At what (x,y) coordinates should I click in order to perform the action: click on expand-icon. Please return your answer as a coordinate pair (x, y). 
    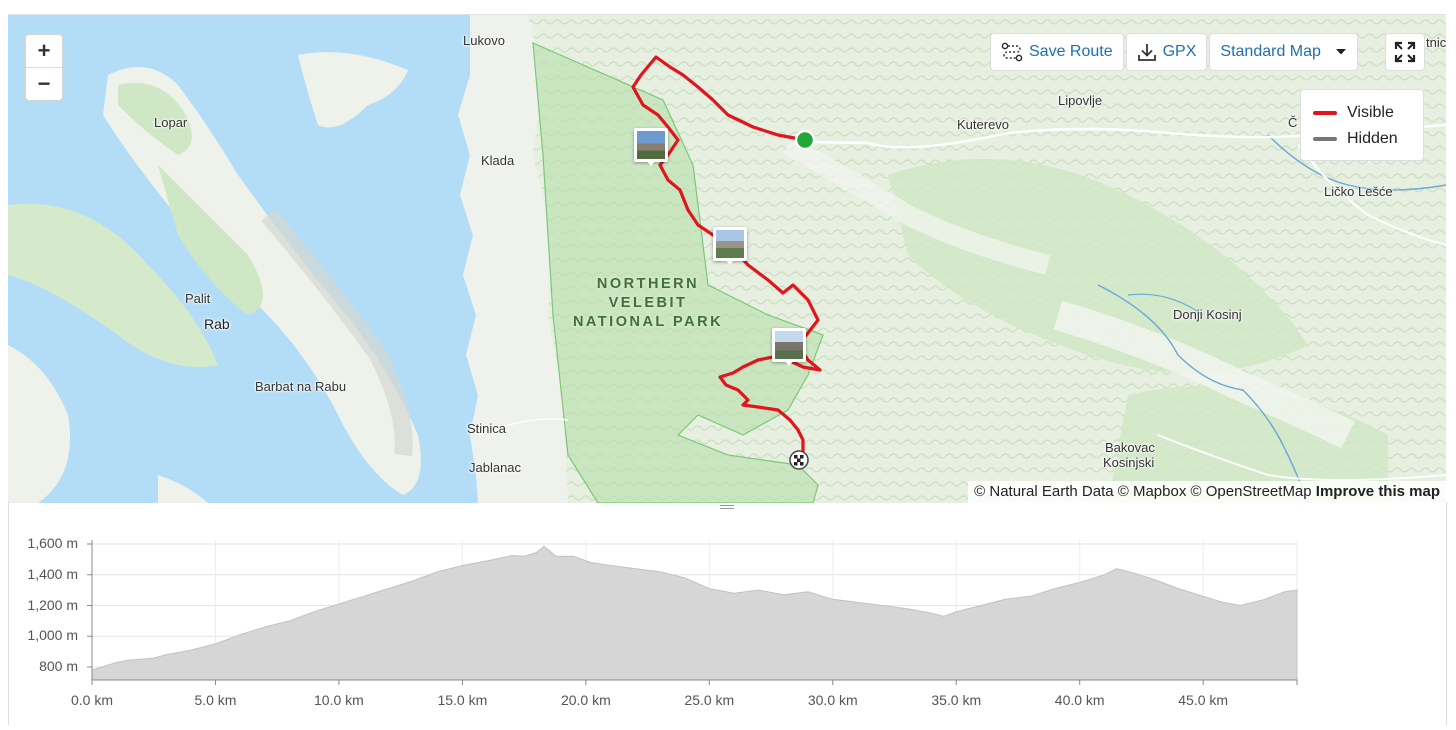
    Looking at the image, I should click on (1405, 52).